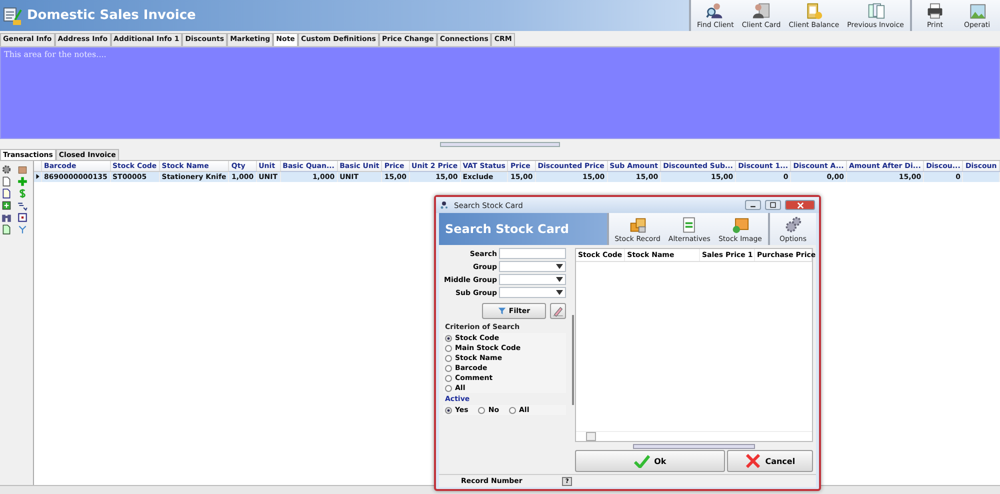 The width and height of the screenshot is (1000, 494). Describe the element at coordinates (637, 225) in the screenshot. I see `boxes-icon` at that location.